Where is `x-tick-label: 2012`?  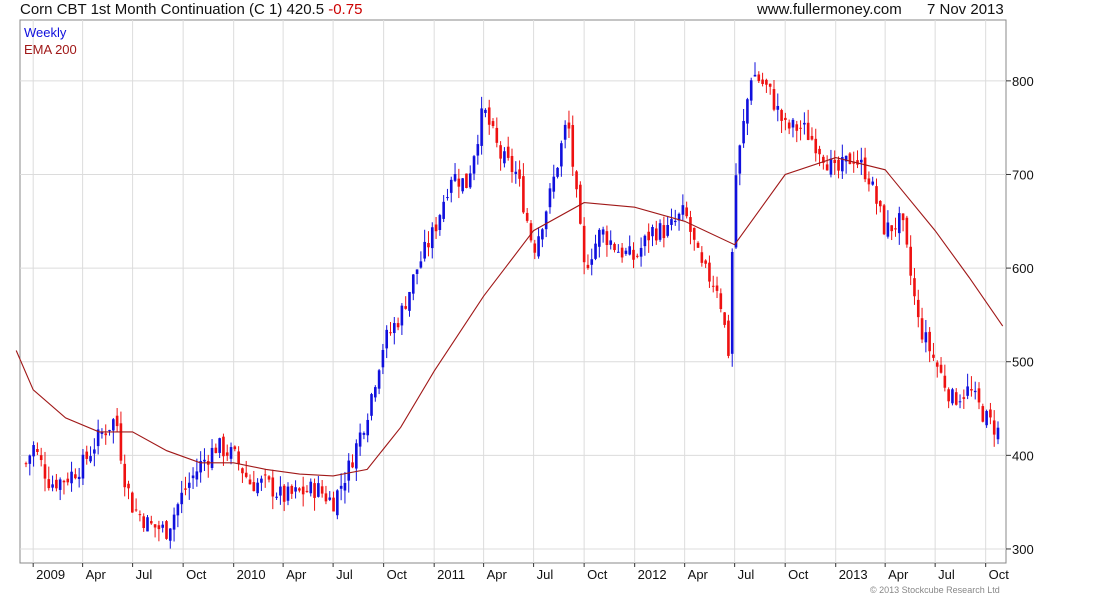 x-tick-label: 2012 is located at coordinates (652, 574).